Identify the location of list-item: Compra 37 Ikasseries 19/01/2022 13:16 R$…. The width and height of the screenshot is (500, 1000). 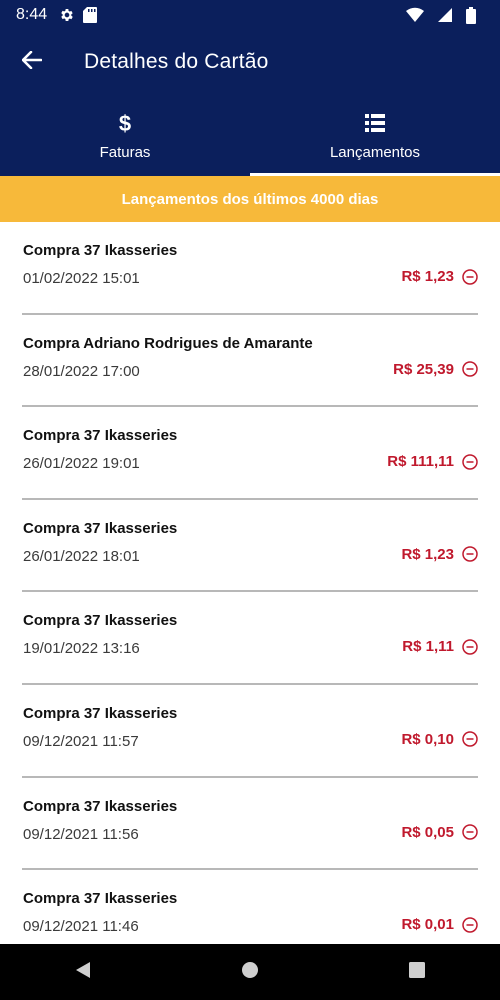
(250, 638).